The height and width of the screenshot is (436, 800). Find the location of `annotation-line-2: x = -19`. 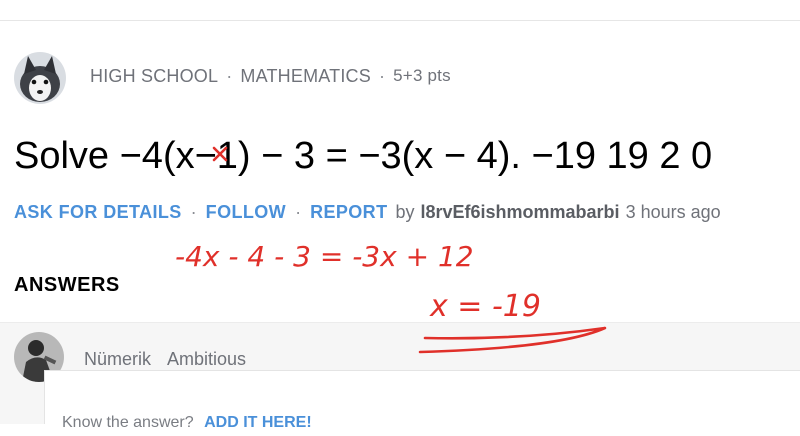

annotation-line-2: x = -19 is located at coordinates (485, 306).